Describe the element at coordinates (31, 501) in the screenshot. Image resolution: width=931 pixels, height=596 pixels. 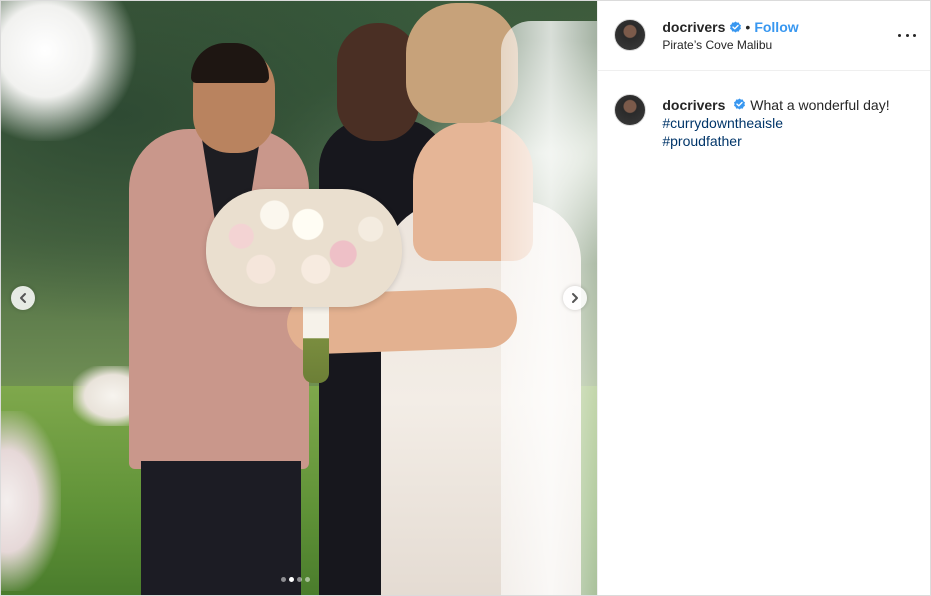
I see `flower-arch-bottom` at that location.